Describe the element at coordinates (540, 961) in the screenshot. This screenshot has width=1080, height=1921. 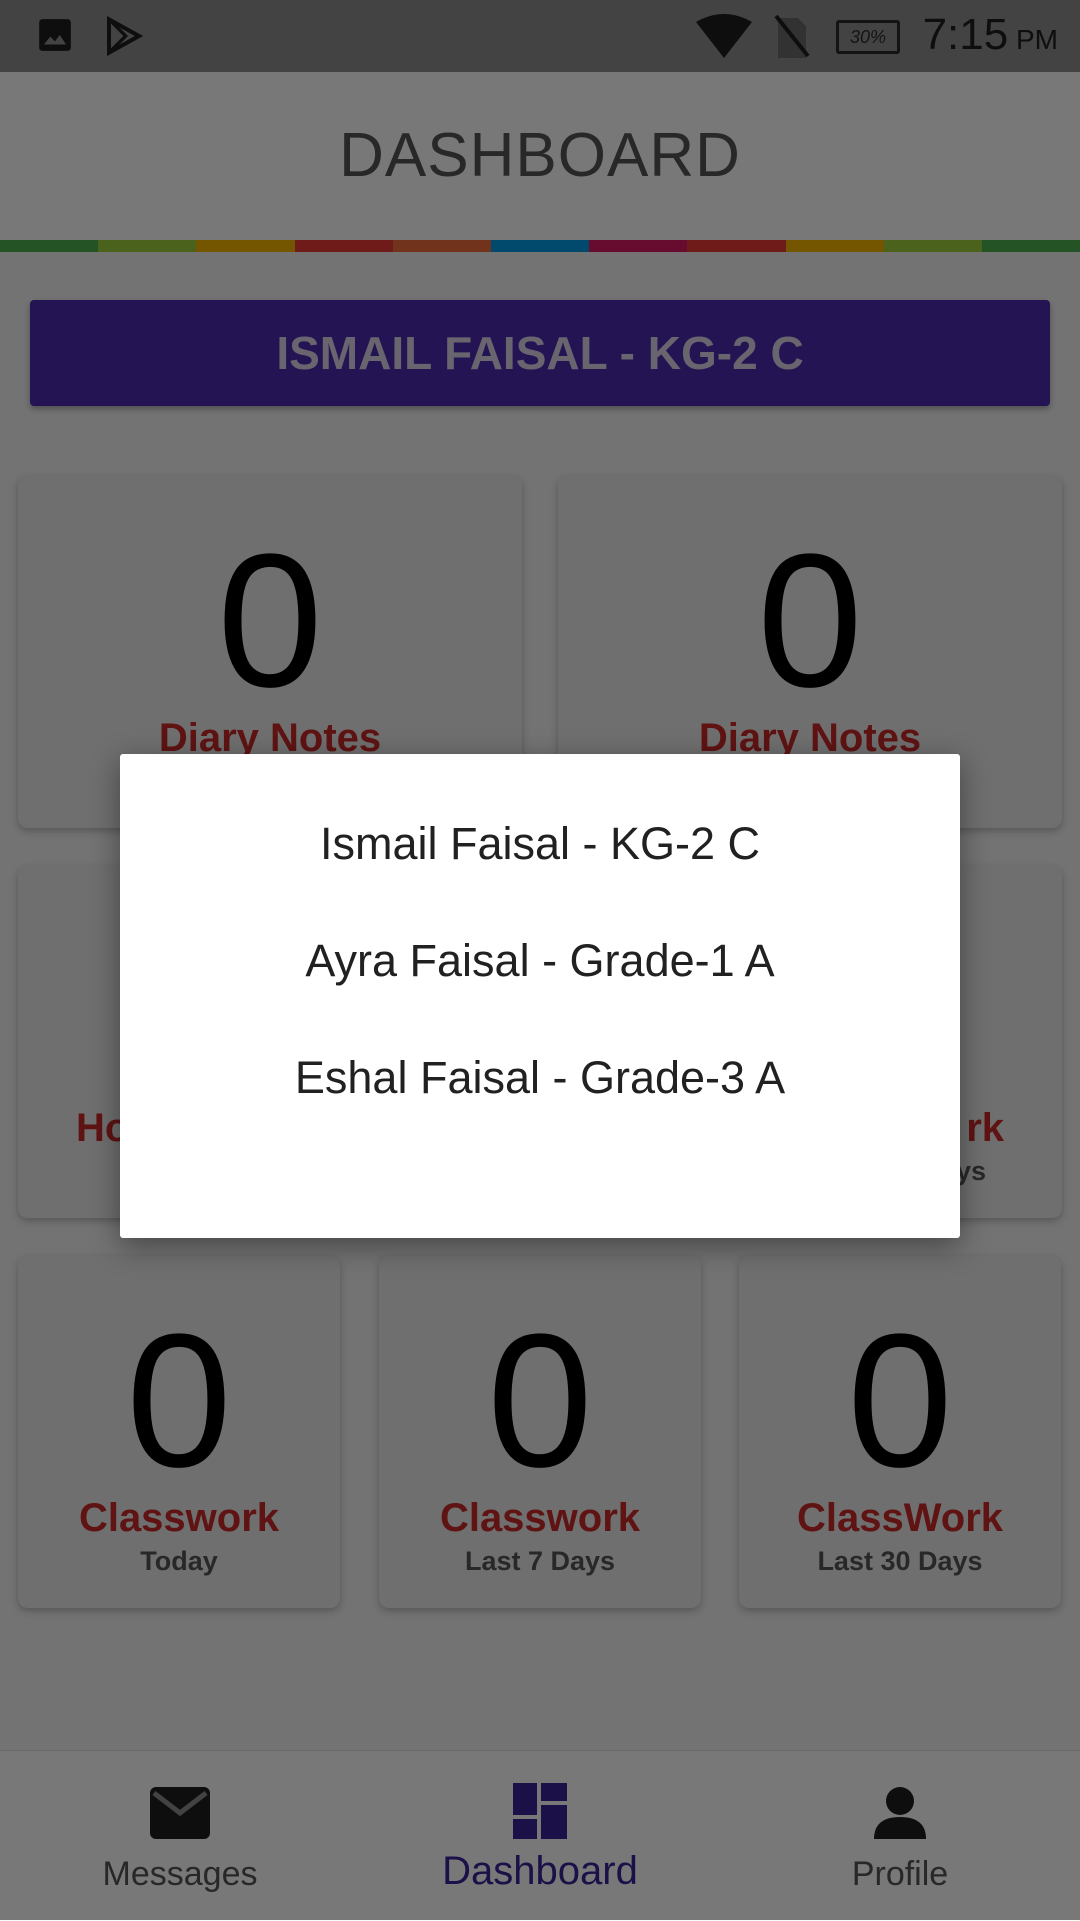
I see `student-option: Ayra Faisal - Grade-1 A` at that location.